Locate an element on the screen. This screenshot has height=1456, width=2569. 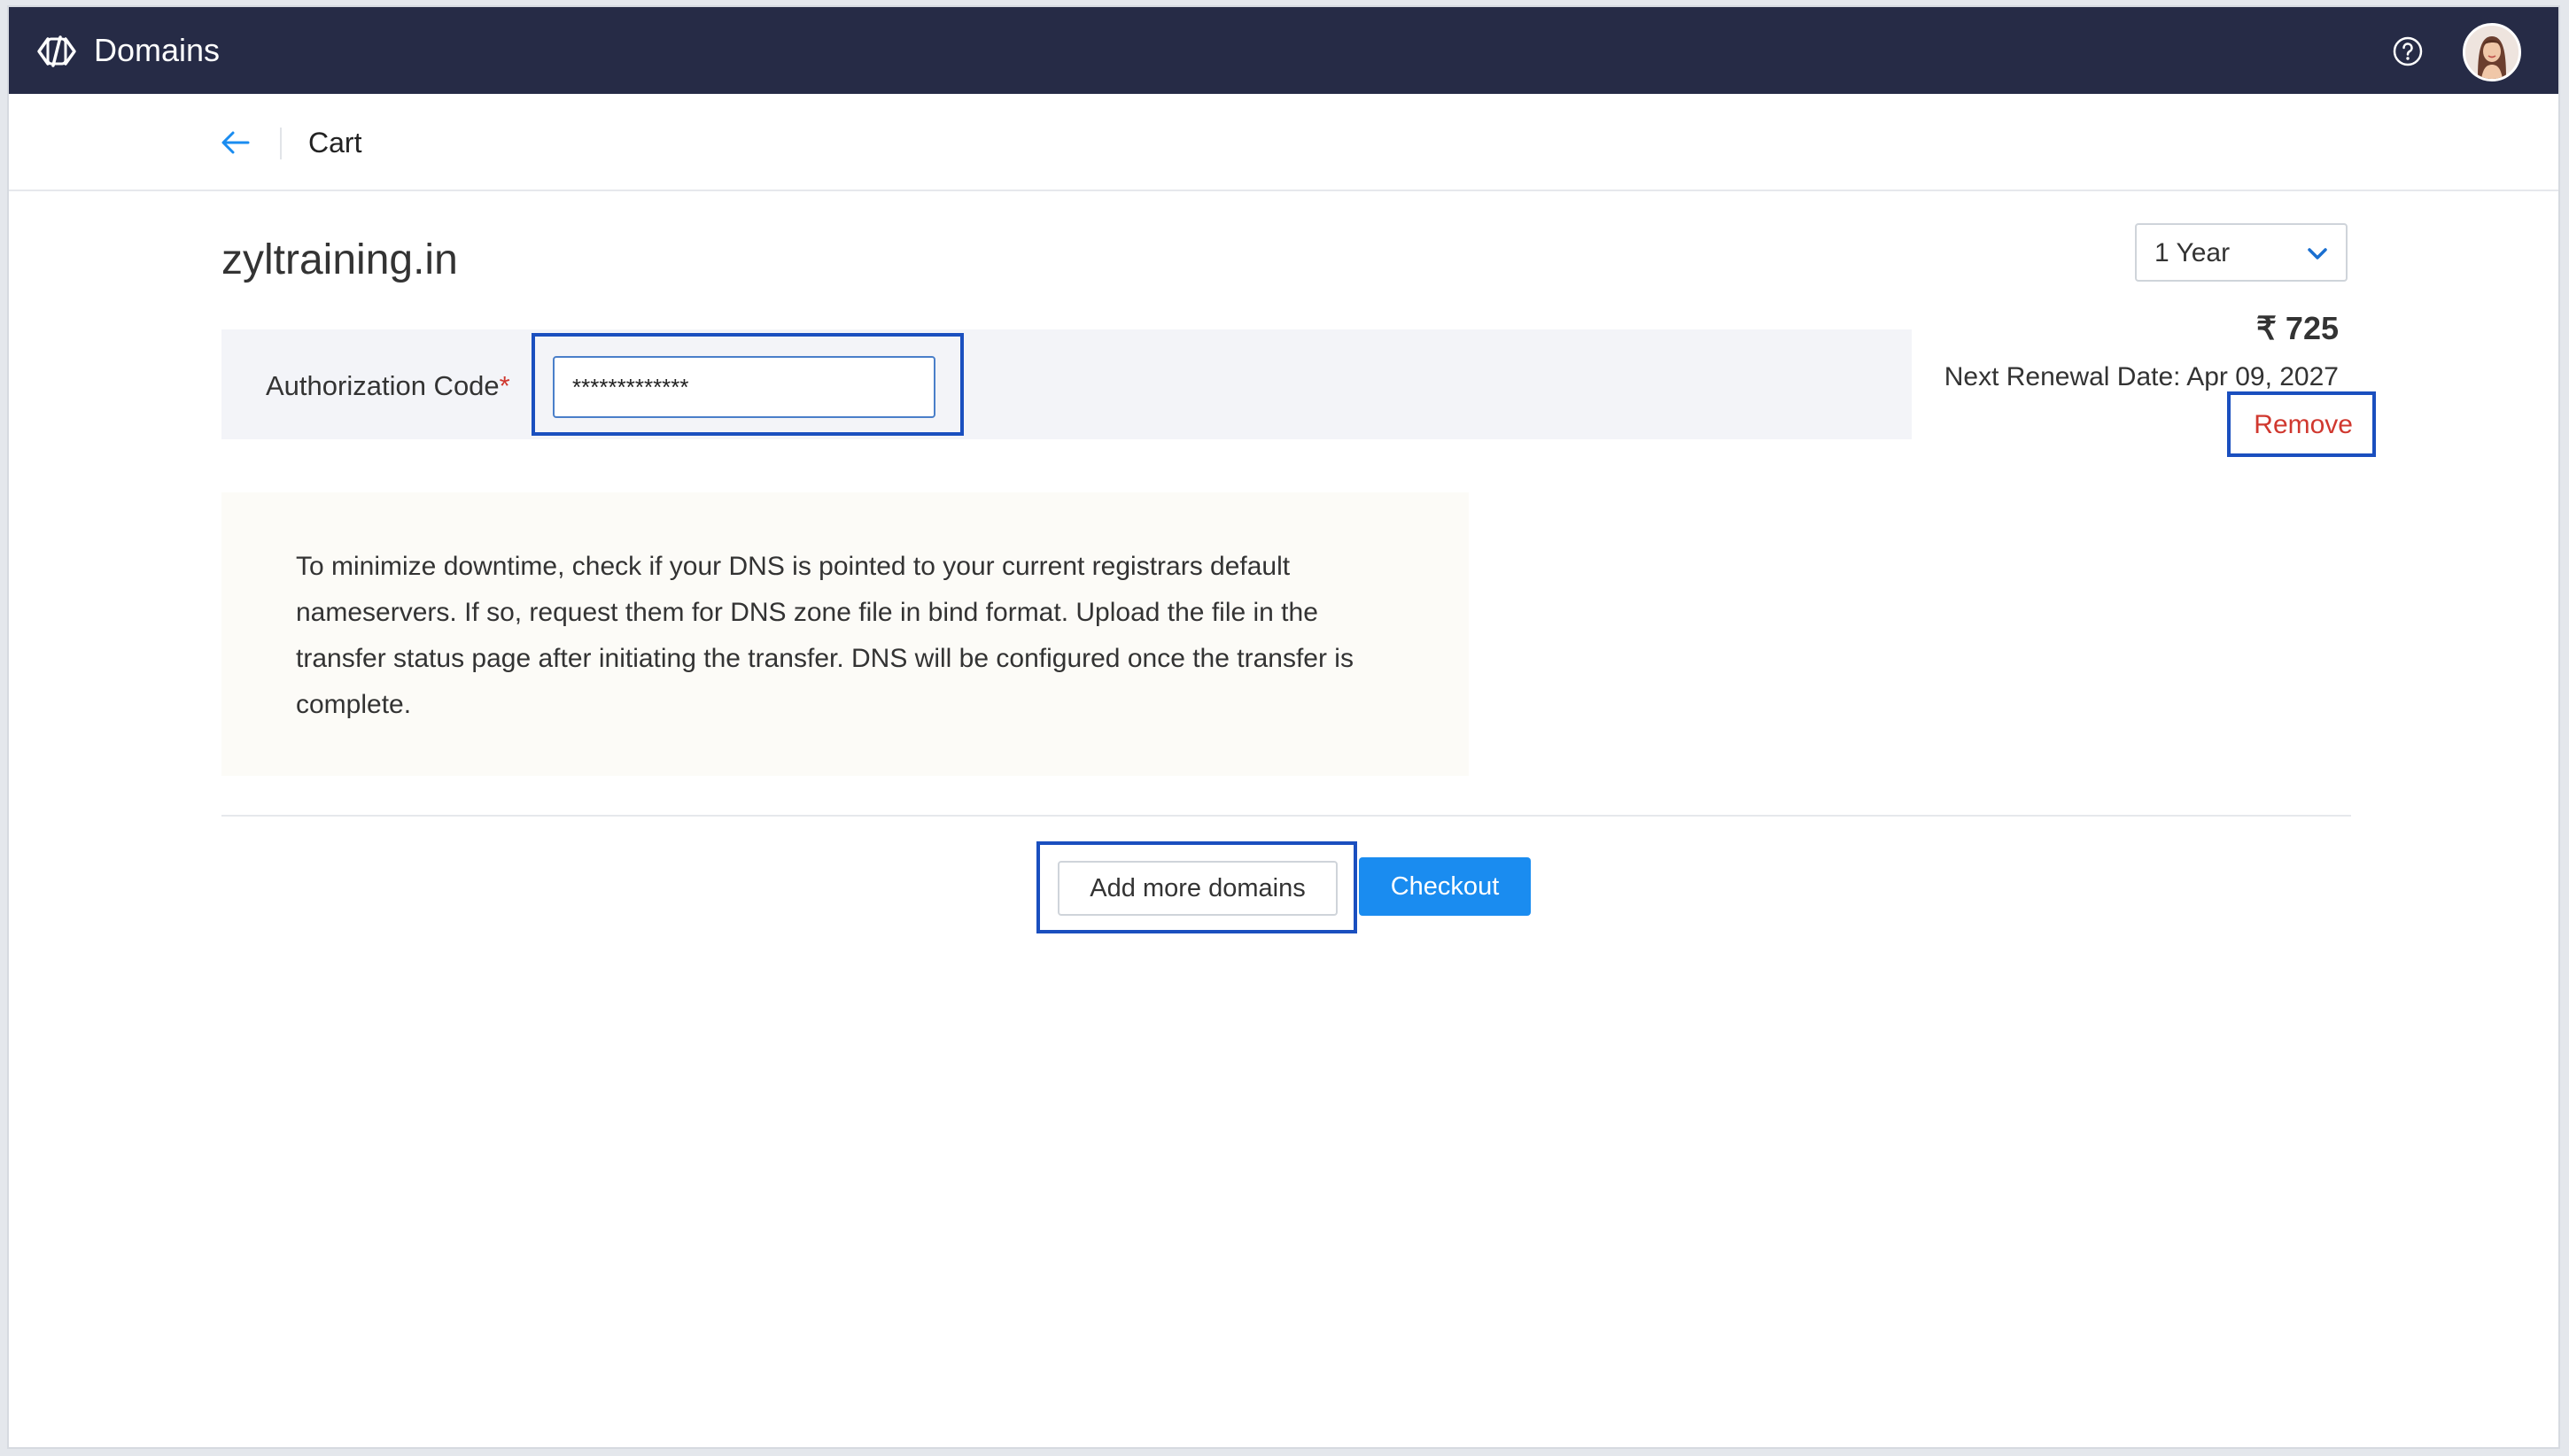
period-selected-value: 1 Year is located at coordinates (2192, 252).